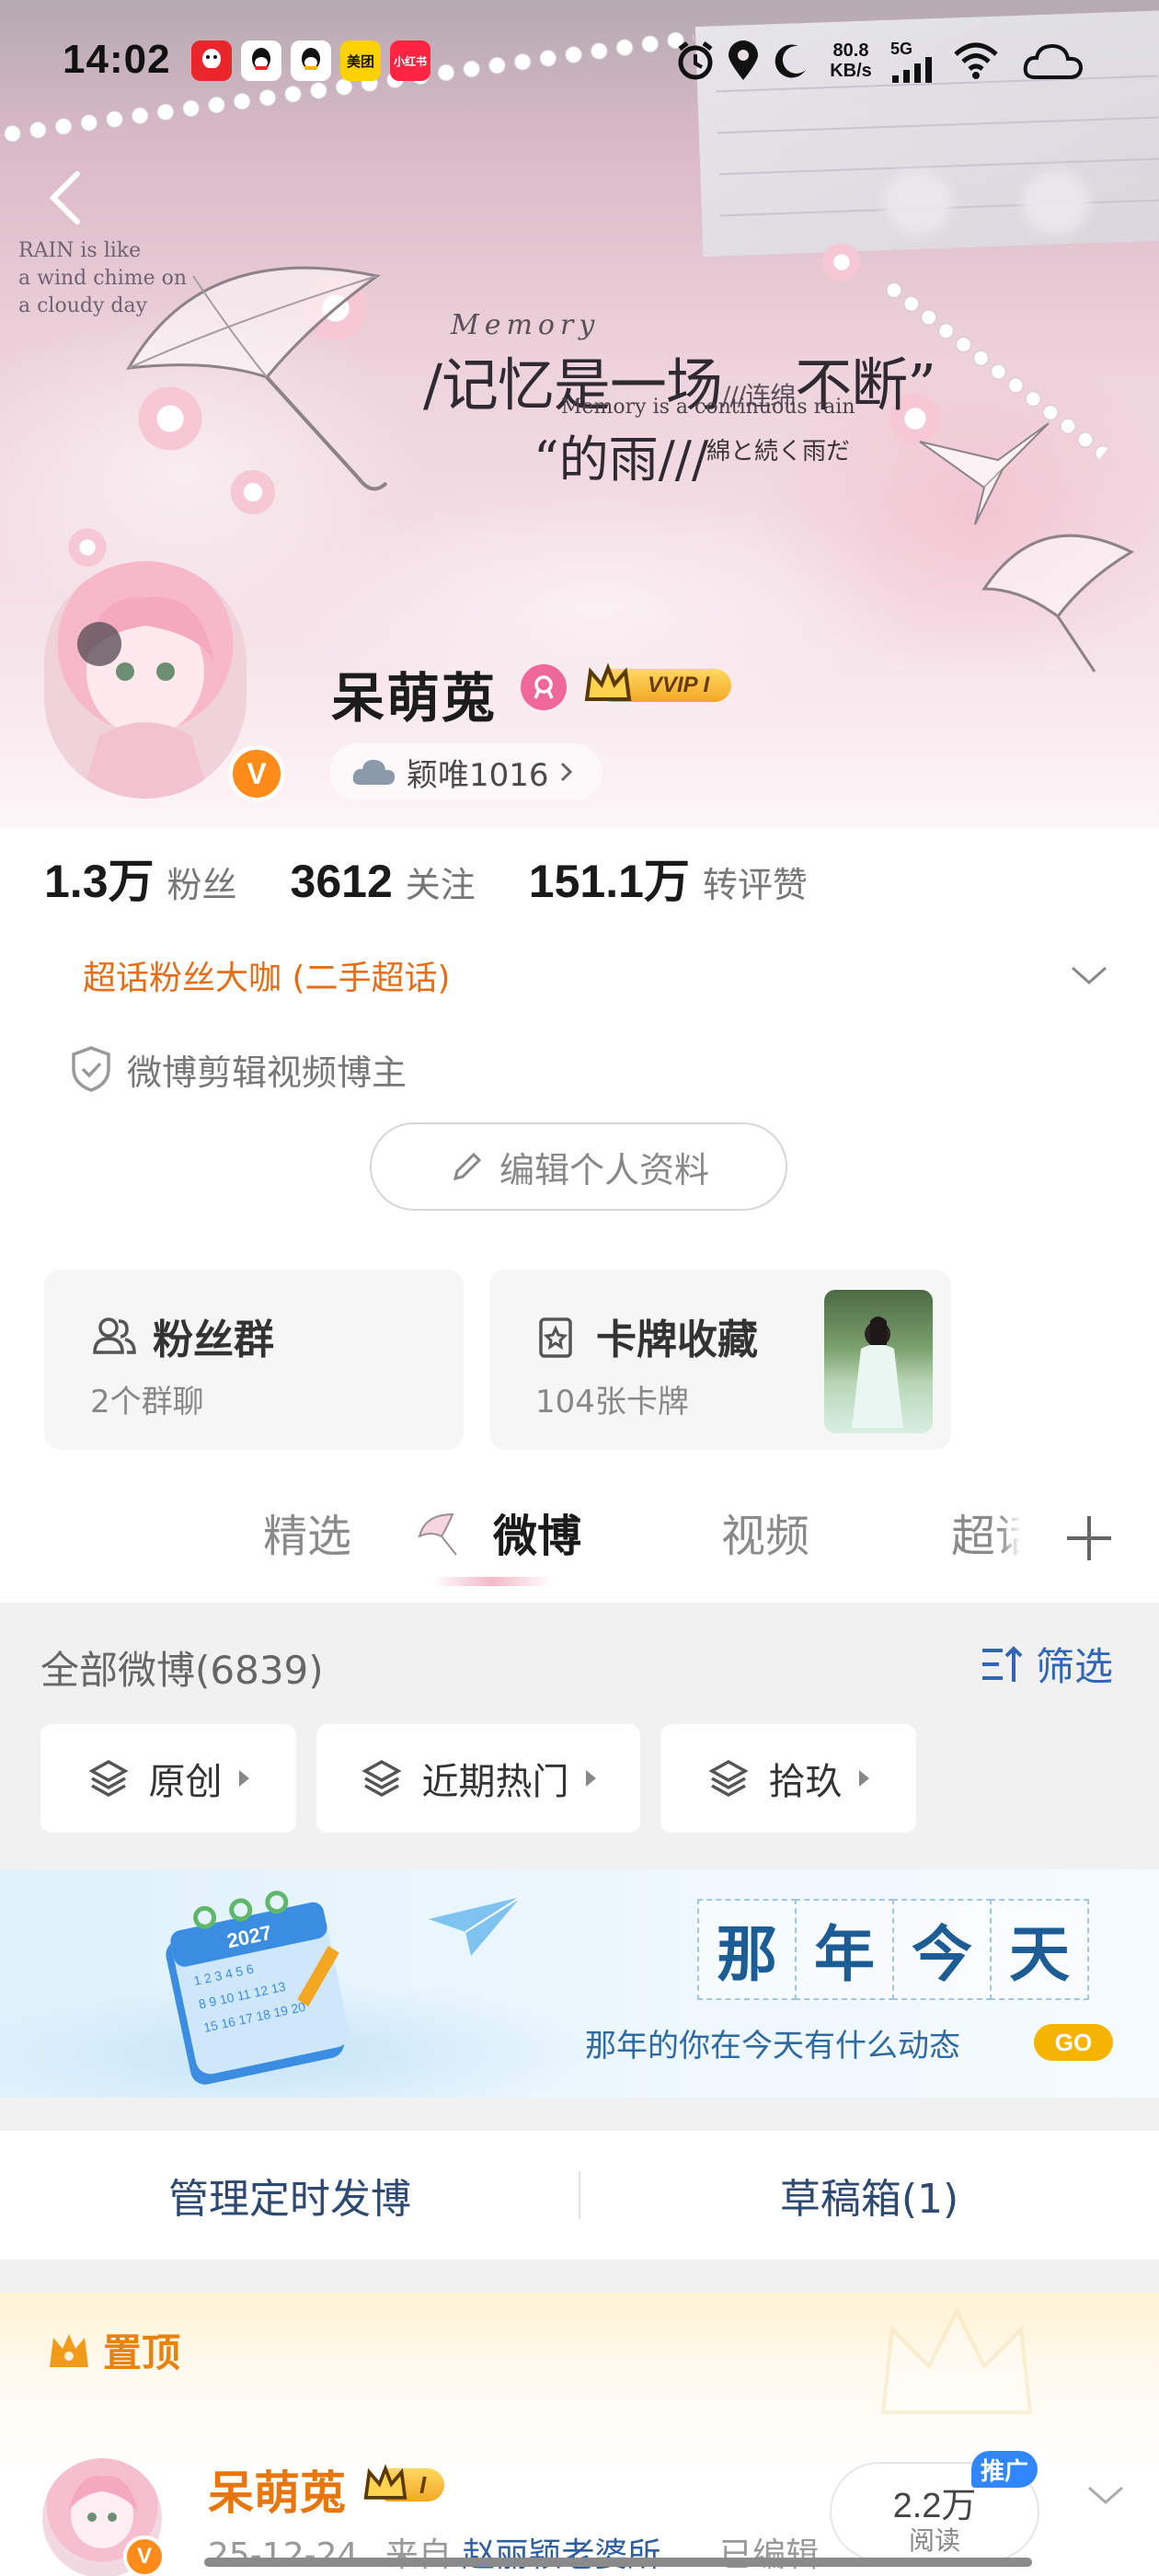 This screenshot has width=1159, height=2576. I want to click on tab-video: 视频, so click(765, 1532).